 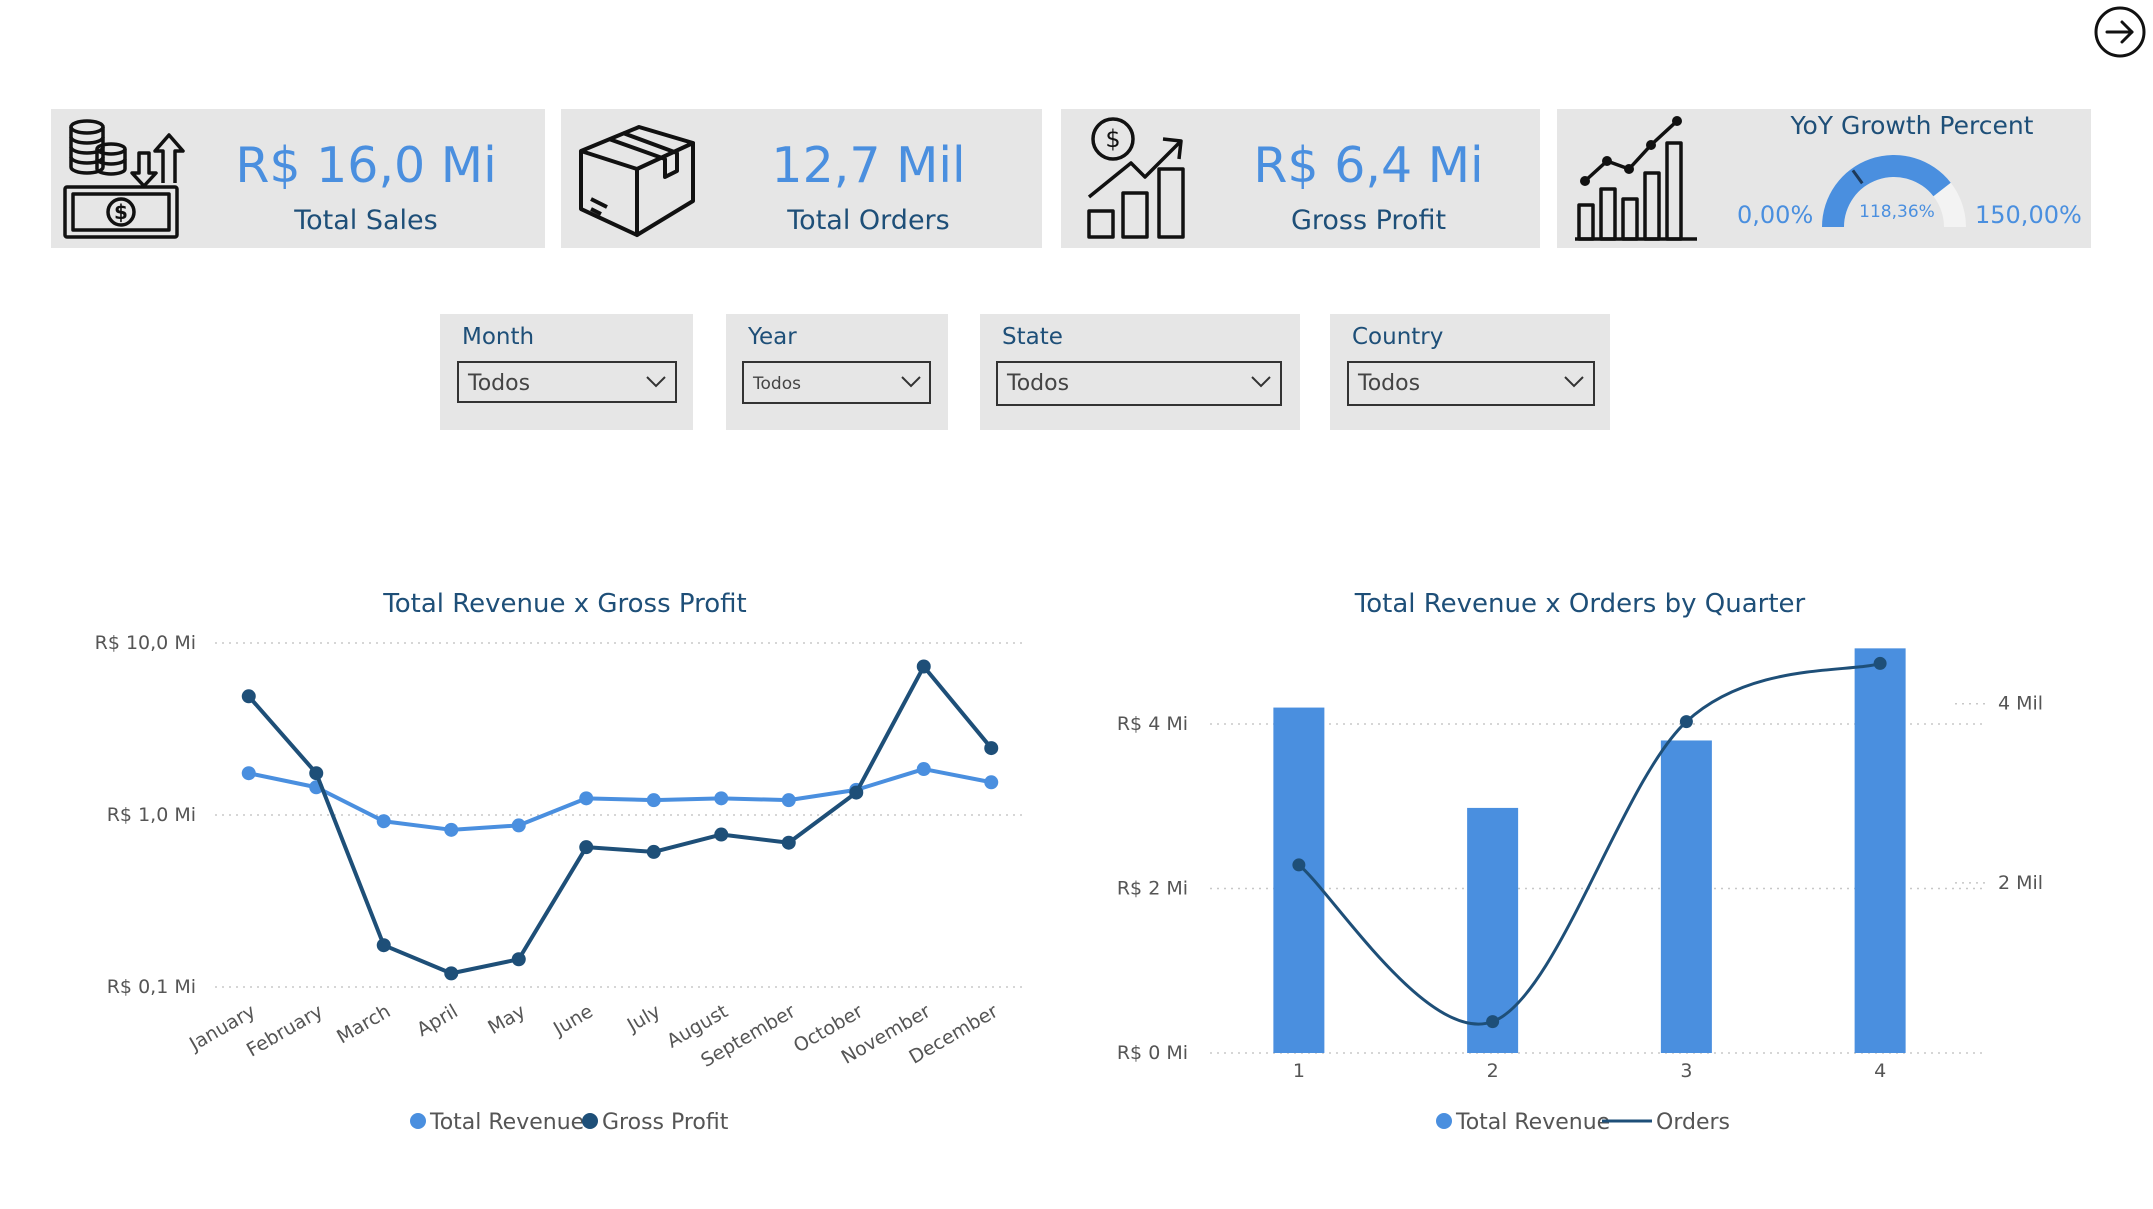 What do you see at coordinates (1032, 337) in the screenshot?
I see `slicer-state-label: State` at bounding box center [1032, 337].